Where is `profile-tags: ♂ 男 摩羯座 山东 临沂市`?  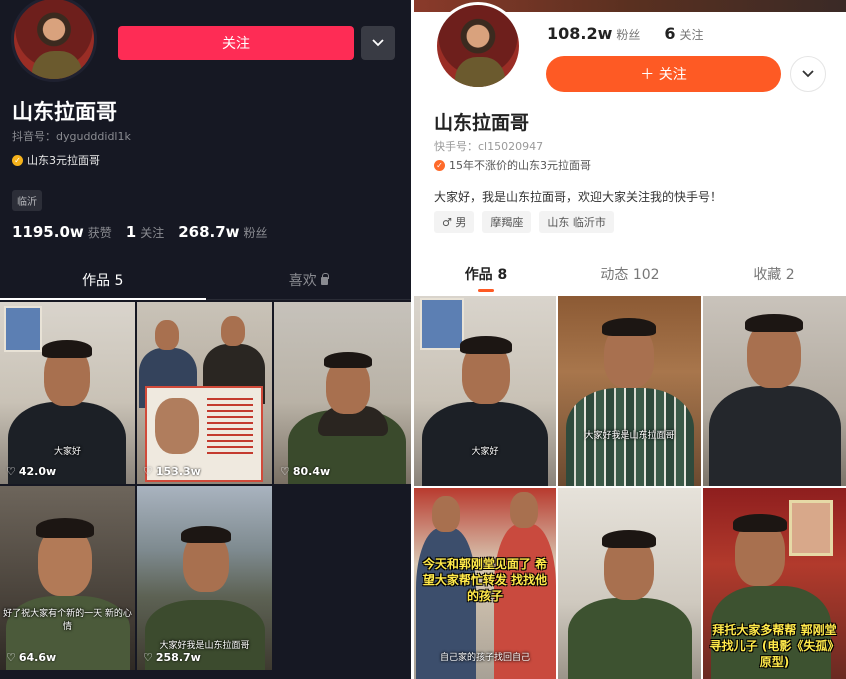
profile-tags: ♂ 男 摩羯座 山东 临沂市 is located at coordinates (524, 222).